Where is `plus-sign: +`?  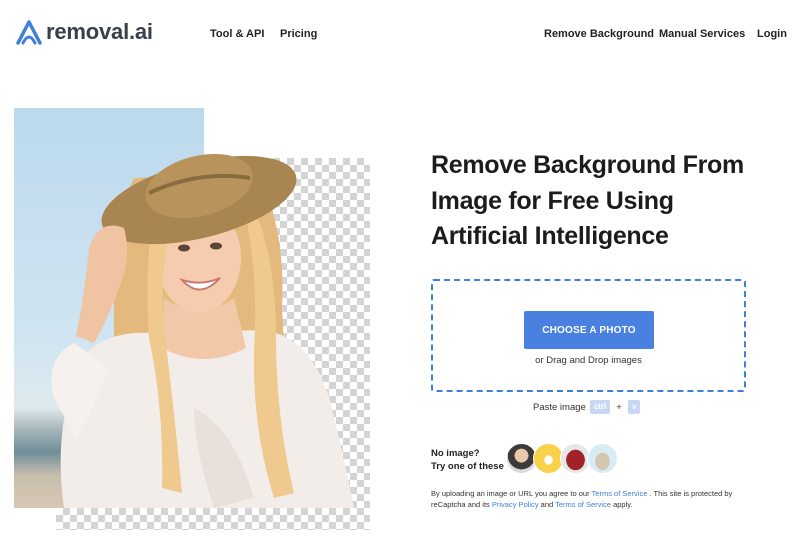 plus-sign: + is located at coordinates (619, 407).